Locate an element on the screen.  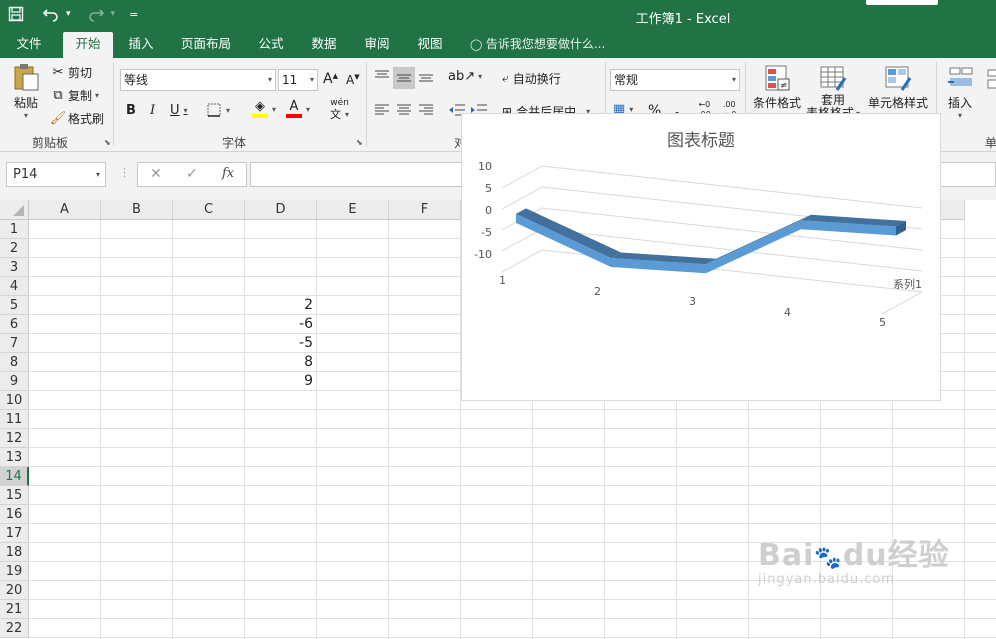
row-header-13: 13 is located at coordinates (14, 457).